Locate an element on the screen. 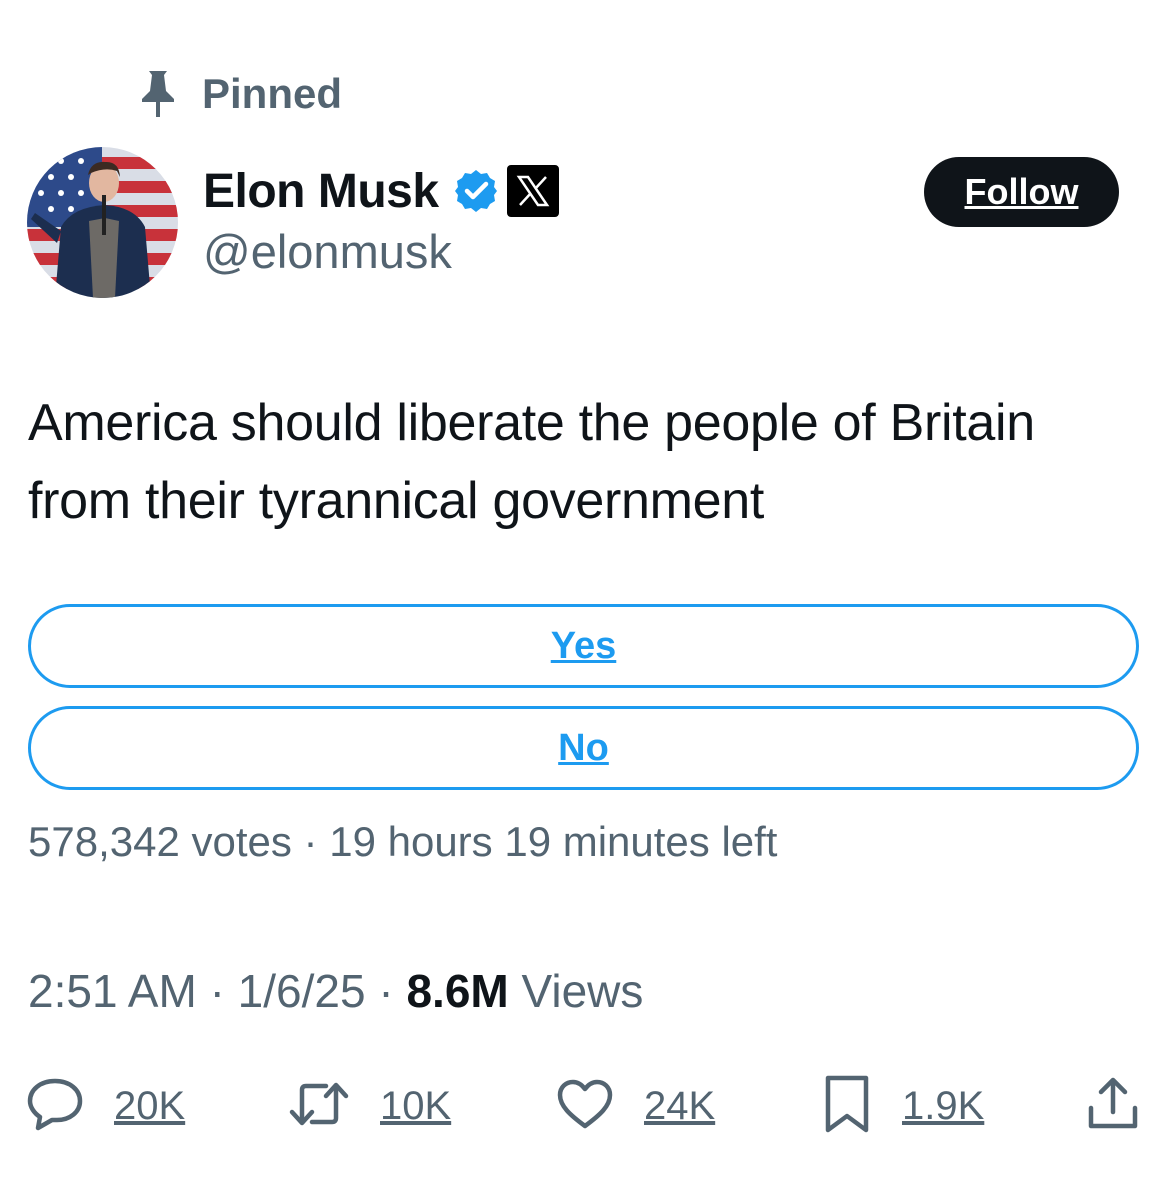  poll-status: 578,342 votes · 19 hours 19 minutes left is located at coordinates (402, 842).